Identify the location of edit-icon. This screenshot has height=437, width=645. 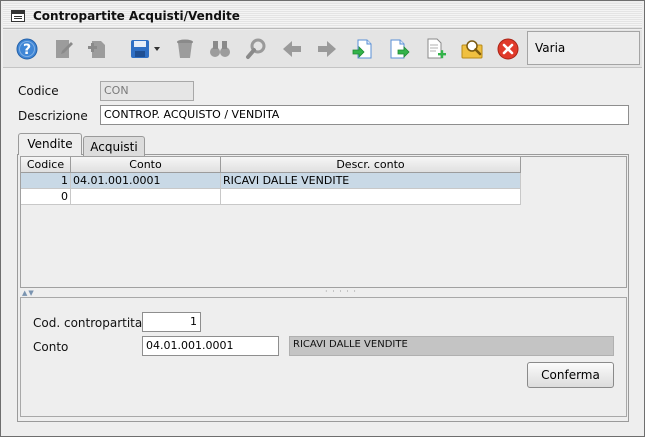
(64, 49).